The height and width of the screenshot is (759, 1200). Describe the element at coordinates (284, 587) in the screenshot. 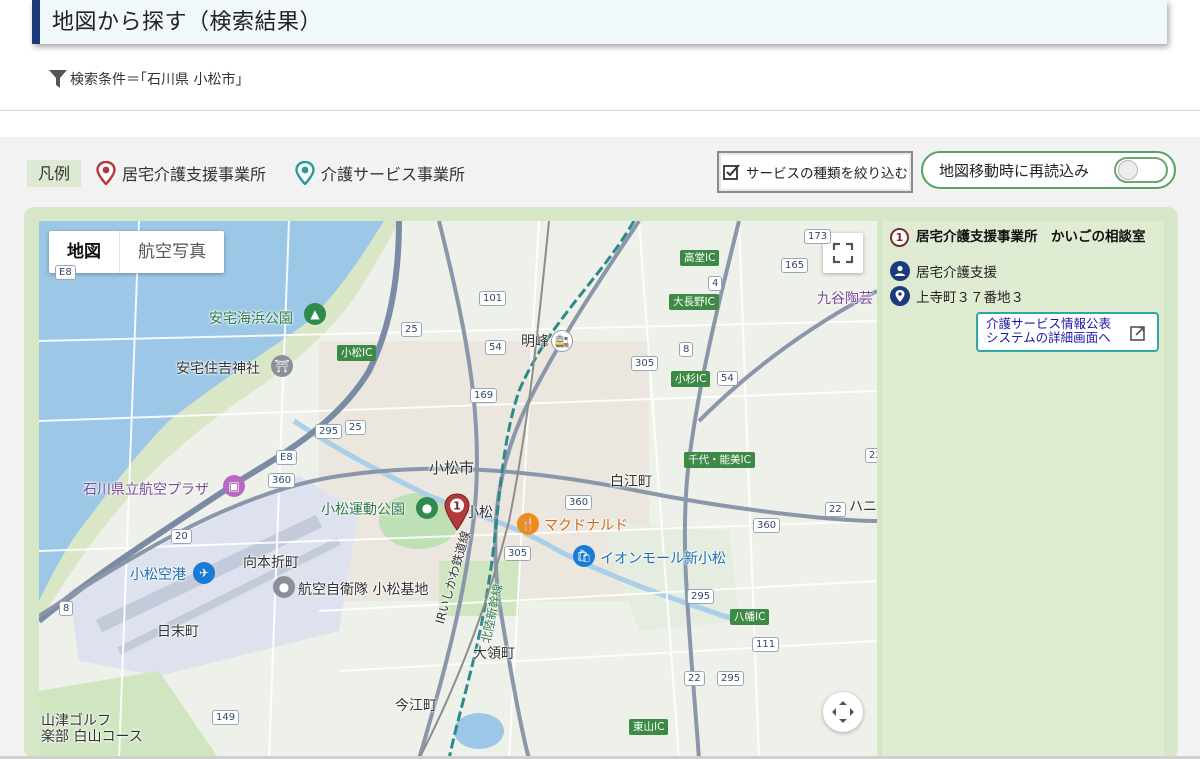

I see `base-icon: ●` at that location.